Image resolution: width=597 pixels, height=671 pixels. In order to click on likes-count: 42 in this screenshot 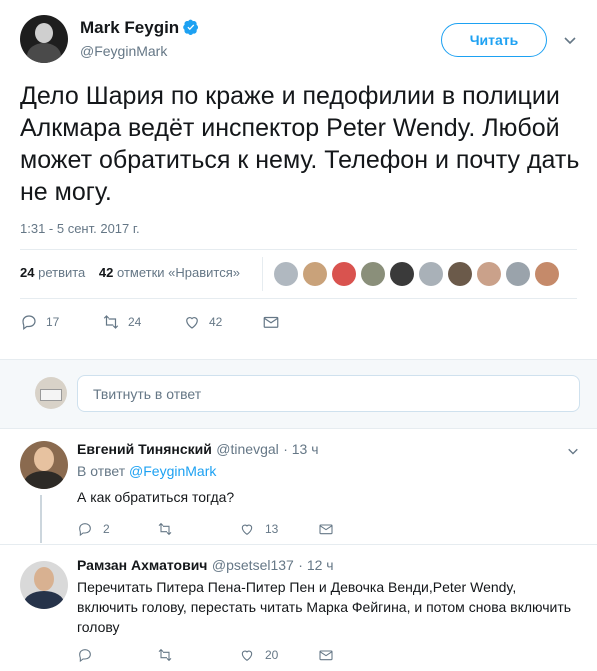, I will do `click(106, 272)`.